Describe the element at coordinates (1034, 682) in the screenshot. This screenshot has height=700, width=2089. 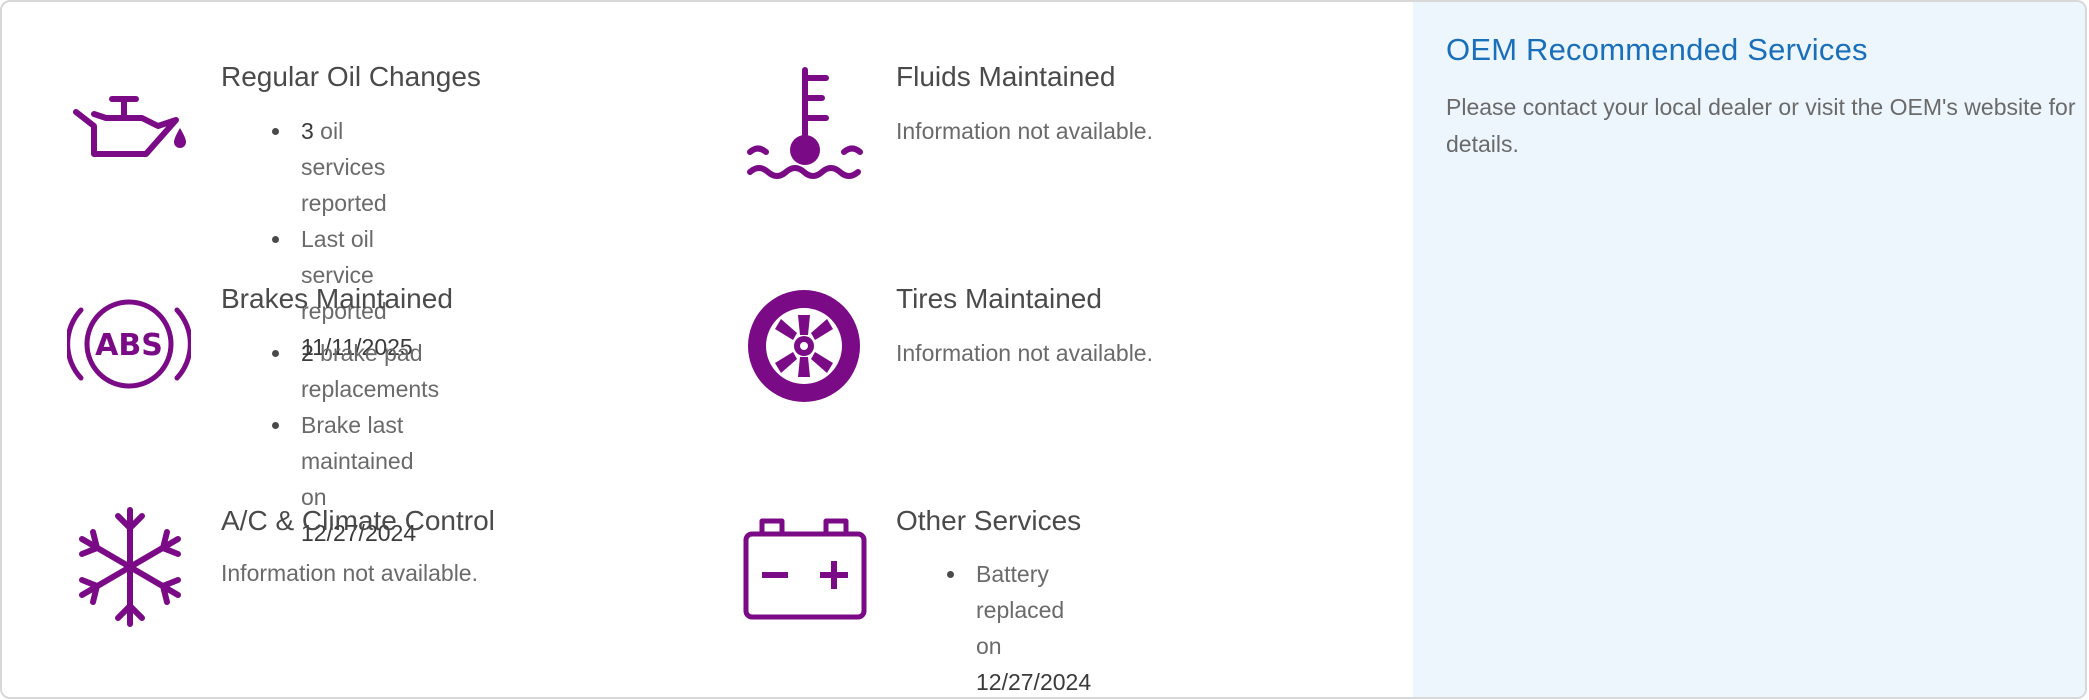
I see `battery-date: 12/27/2024` at that location.